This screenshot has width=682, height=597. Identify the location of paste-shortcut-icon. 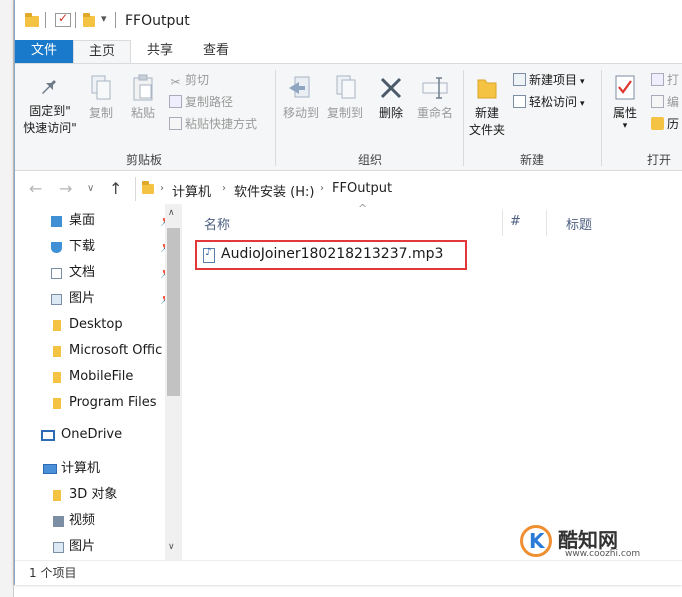
(175, 123).